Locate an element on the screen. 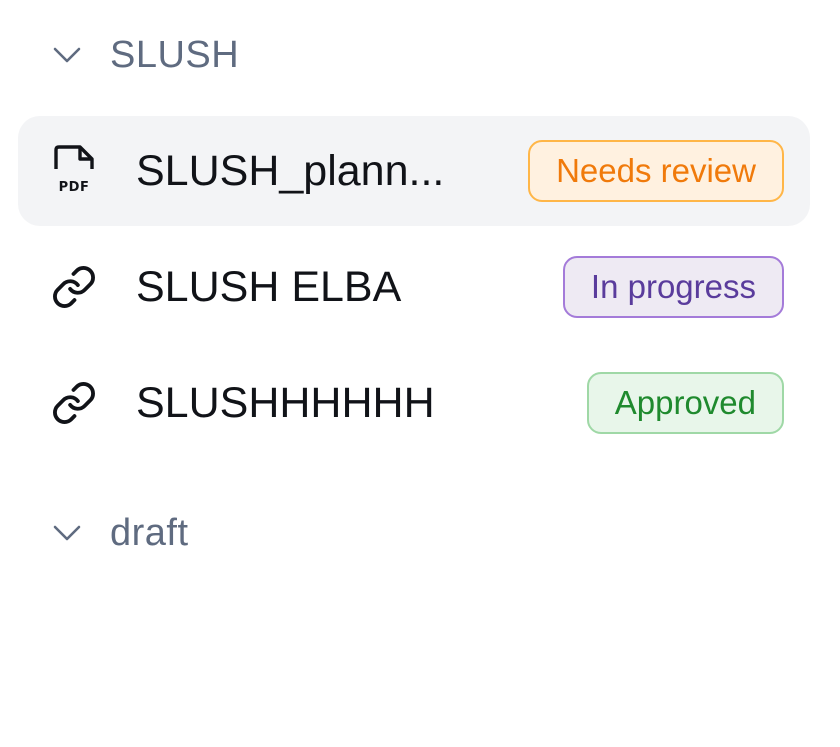 The image size is (840, 747). group-header-draft: draft is located at coordinates (119, 533).